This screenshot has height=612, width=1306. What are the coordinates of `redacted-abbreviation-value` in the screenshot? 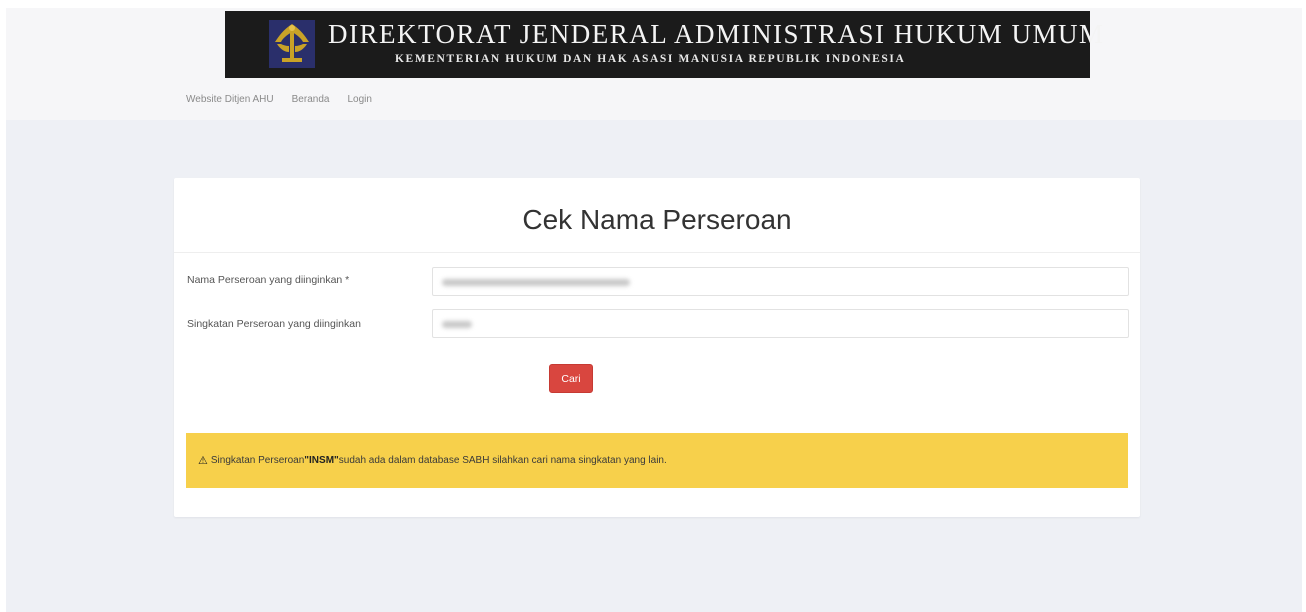 It's located at (457, 324).